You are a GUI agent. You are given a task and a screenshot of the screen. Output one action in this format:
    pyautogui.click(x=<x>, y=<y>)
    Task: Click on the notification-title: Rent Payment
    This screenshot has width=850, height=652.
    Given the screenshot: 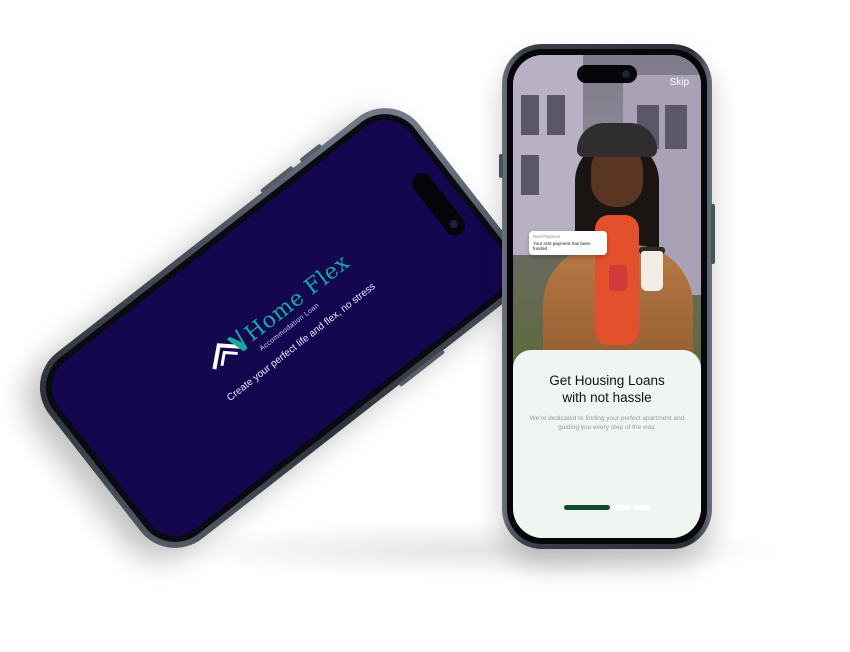 What is the action you would take?
    pyautogui.click(x=547, y=236)
    